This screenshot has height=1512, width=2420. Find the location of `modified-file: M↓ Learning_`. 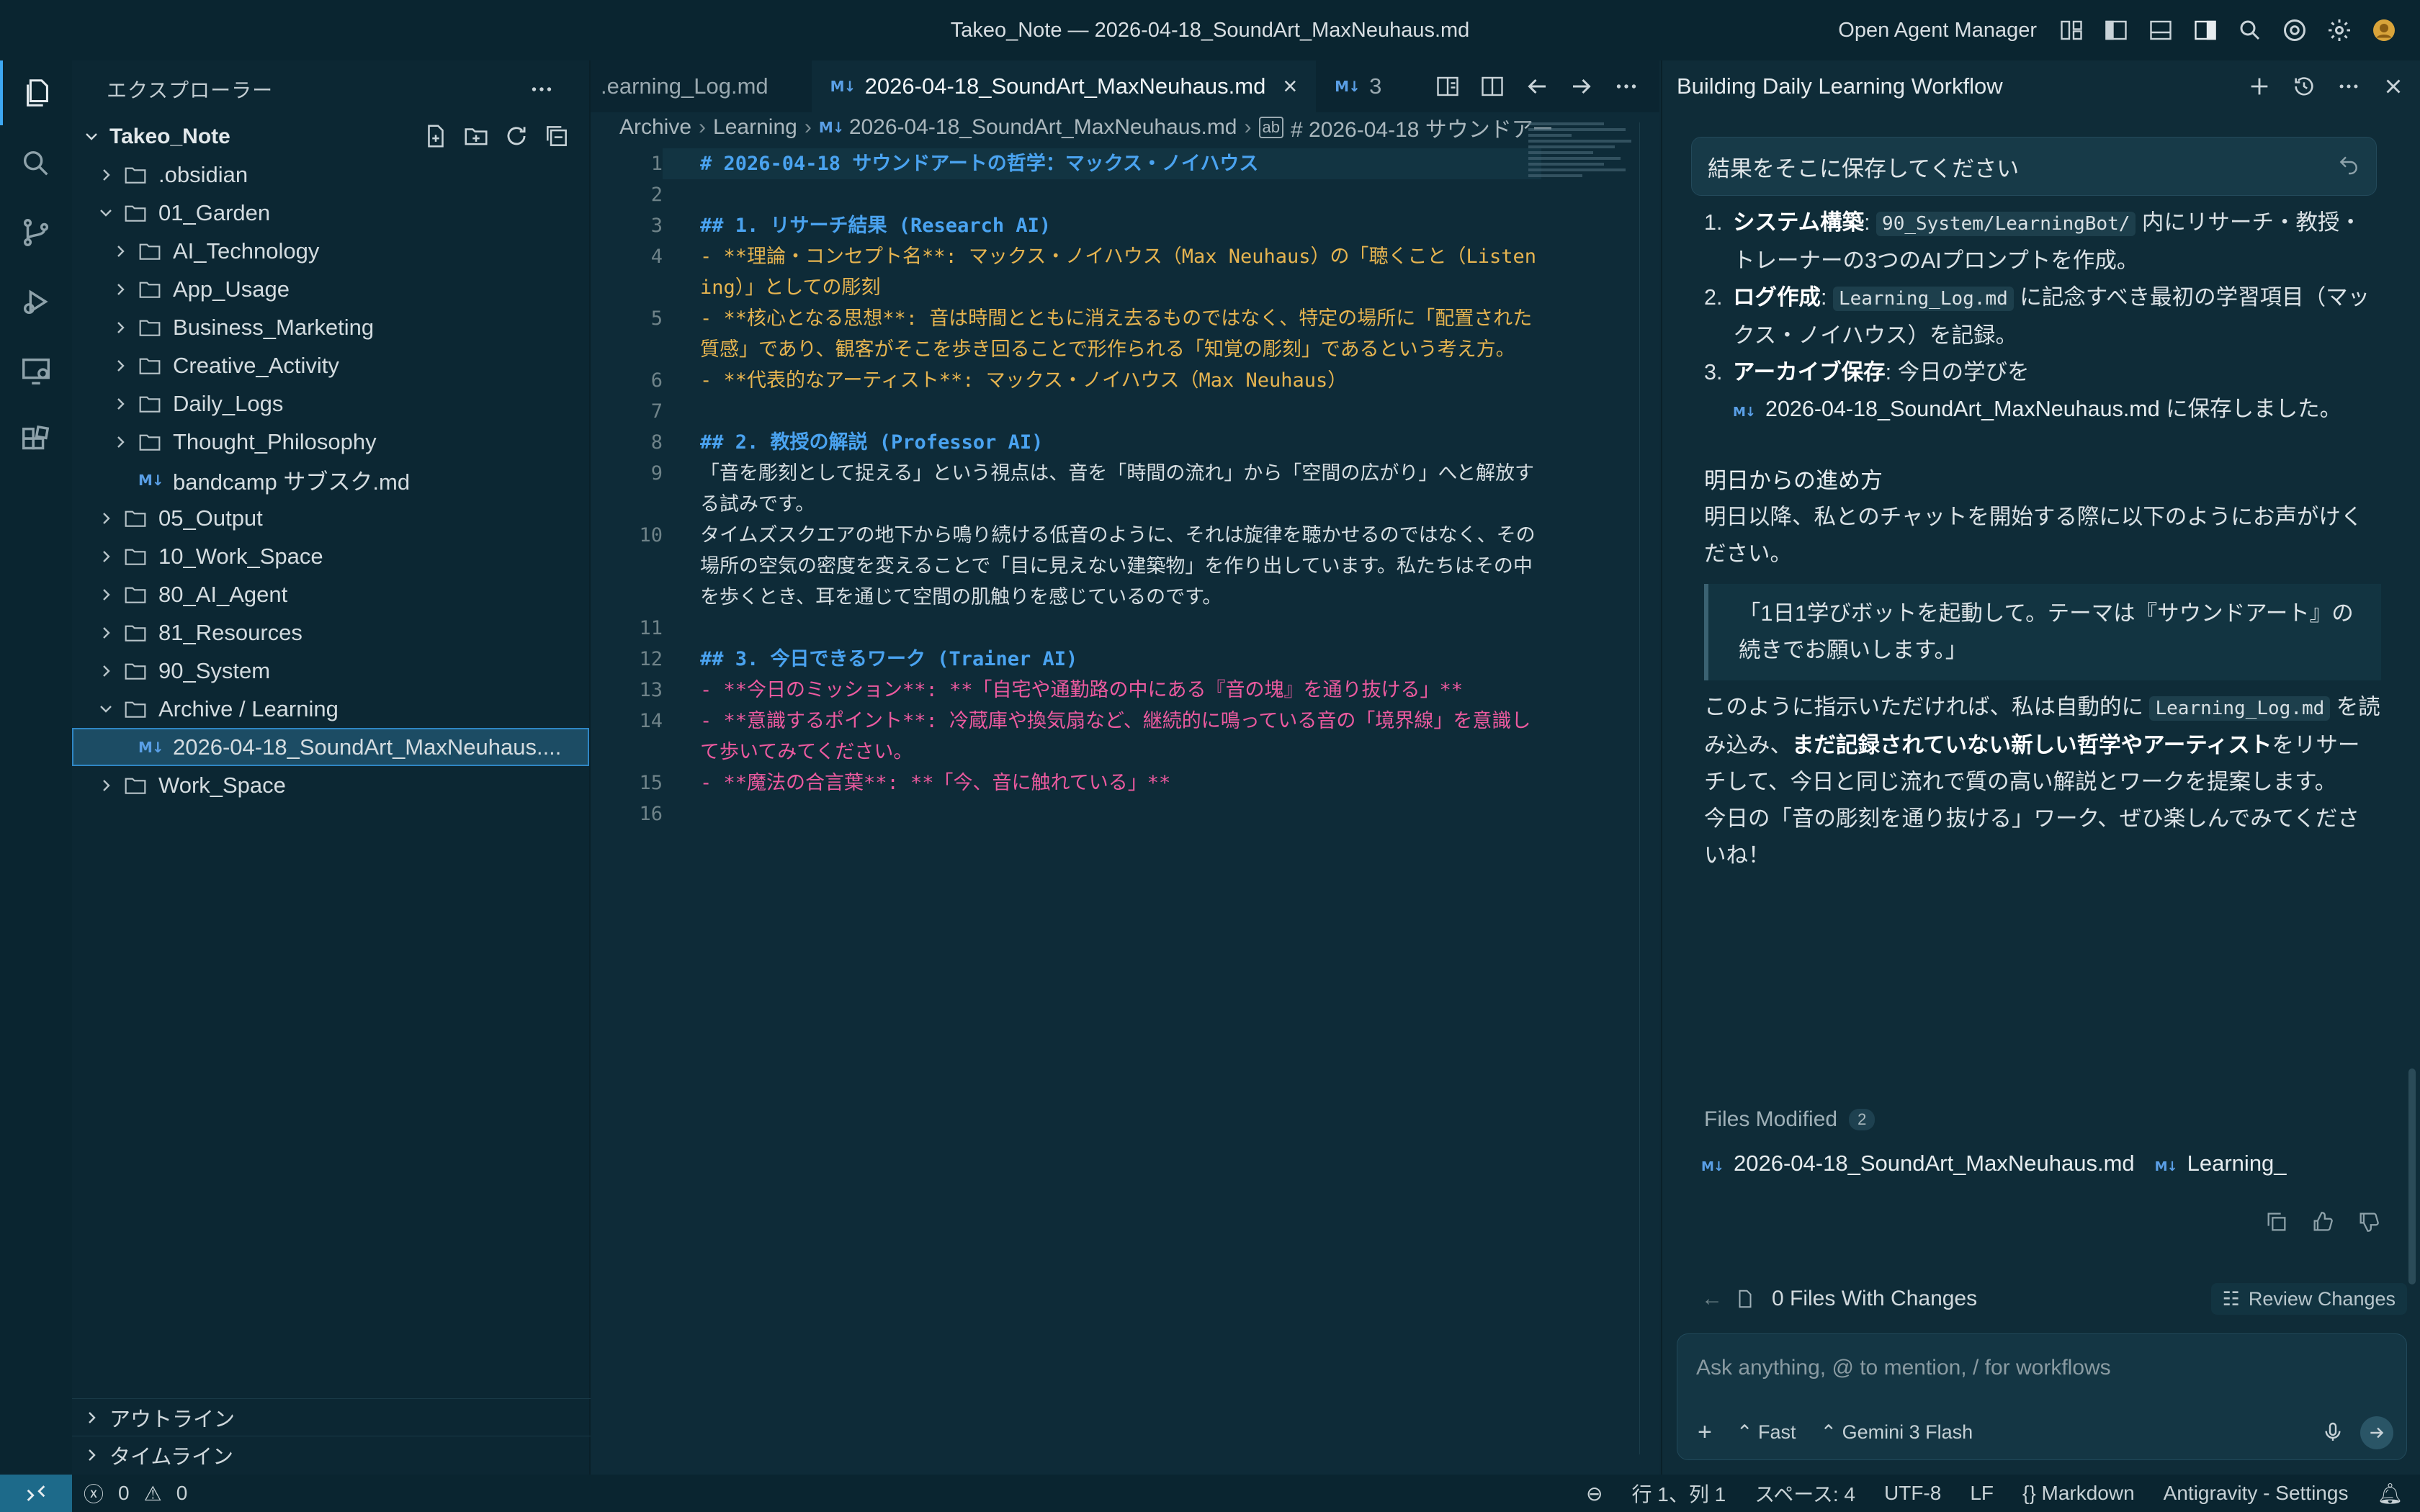

modified-file: M↓ Learning_ is located at coordinates (2221, 1163).